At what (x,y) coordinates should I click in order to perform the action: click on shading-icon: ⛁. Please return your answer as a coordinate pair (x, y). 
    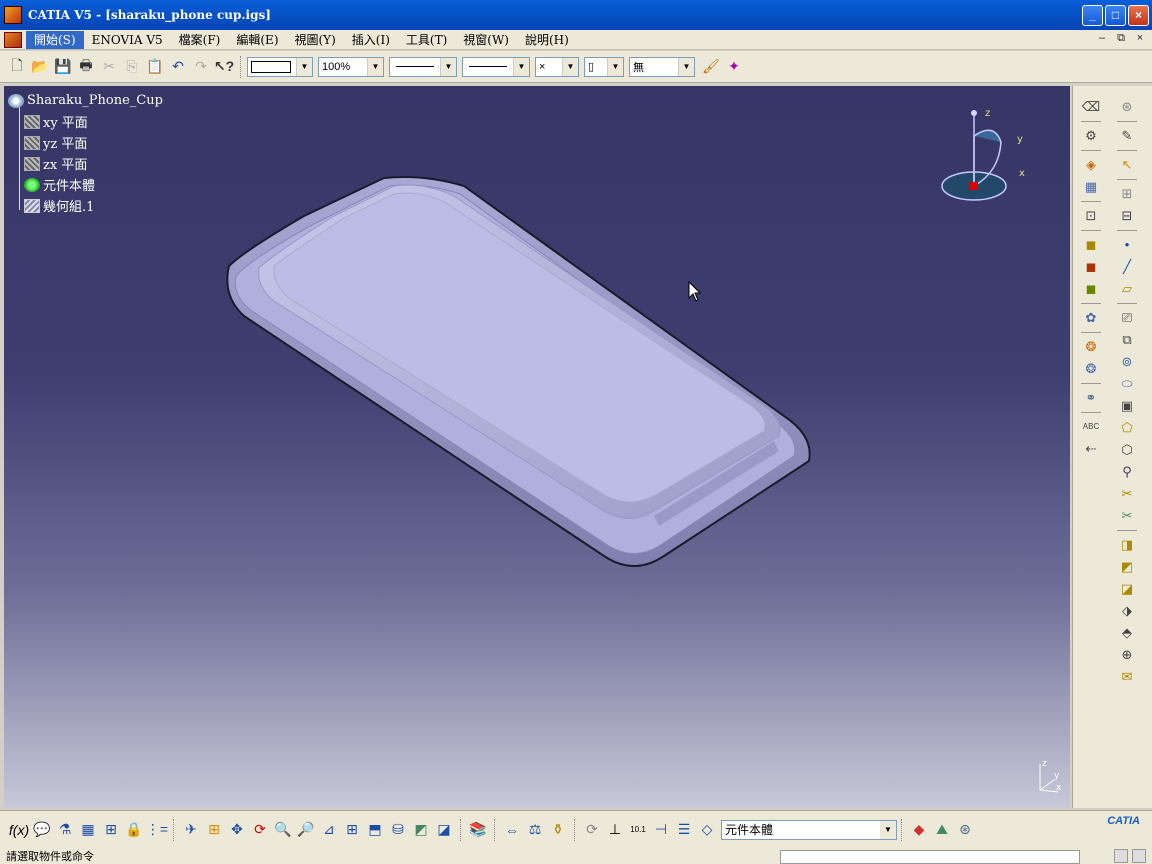
    Looking at the image, I should click on (398, 830).